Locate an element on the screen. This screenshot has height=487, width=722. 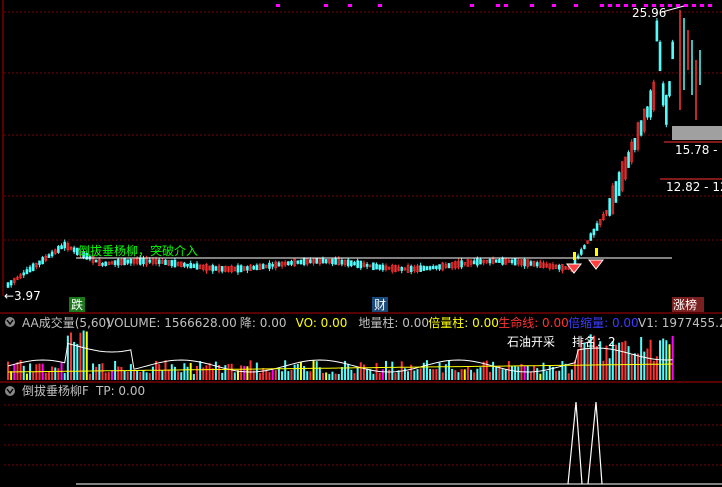
volume-header-item: 生命线: 0.00 is located at coordinates (533, 322).